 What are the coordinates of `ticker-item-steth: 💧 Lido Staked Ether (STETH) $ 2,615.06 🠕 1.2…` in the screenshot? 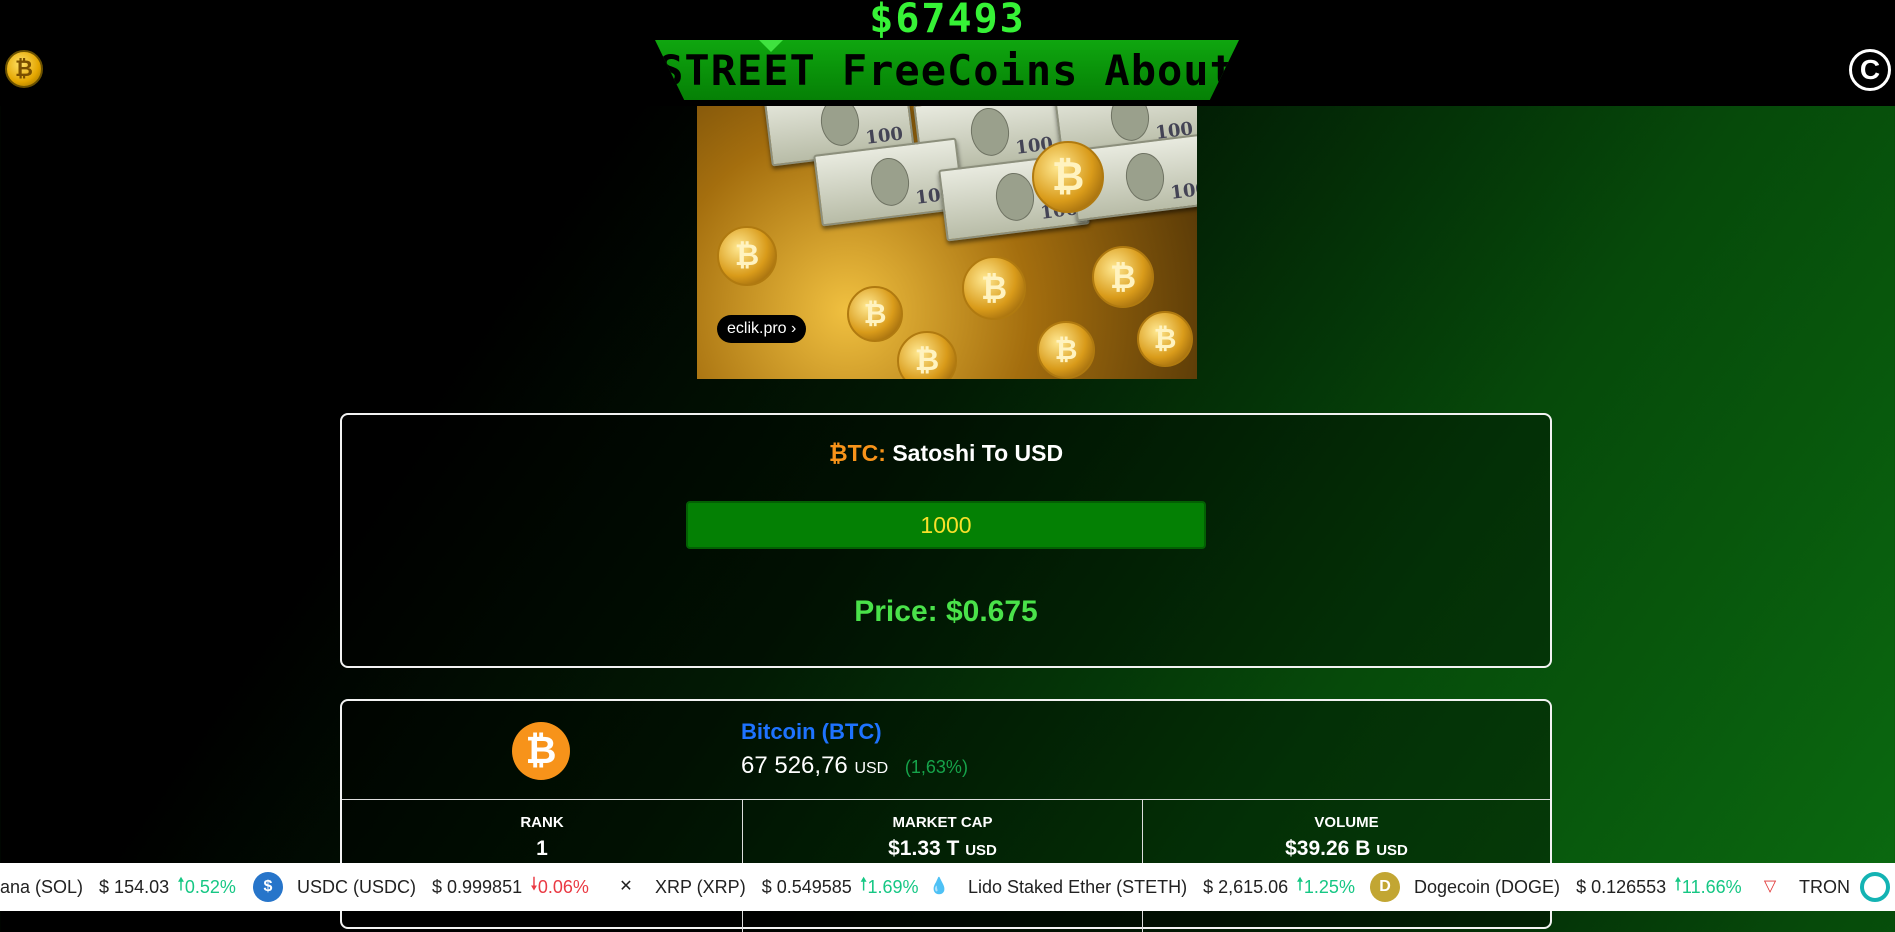 It's located at (1139, 887).